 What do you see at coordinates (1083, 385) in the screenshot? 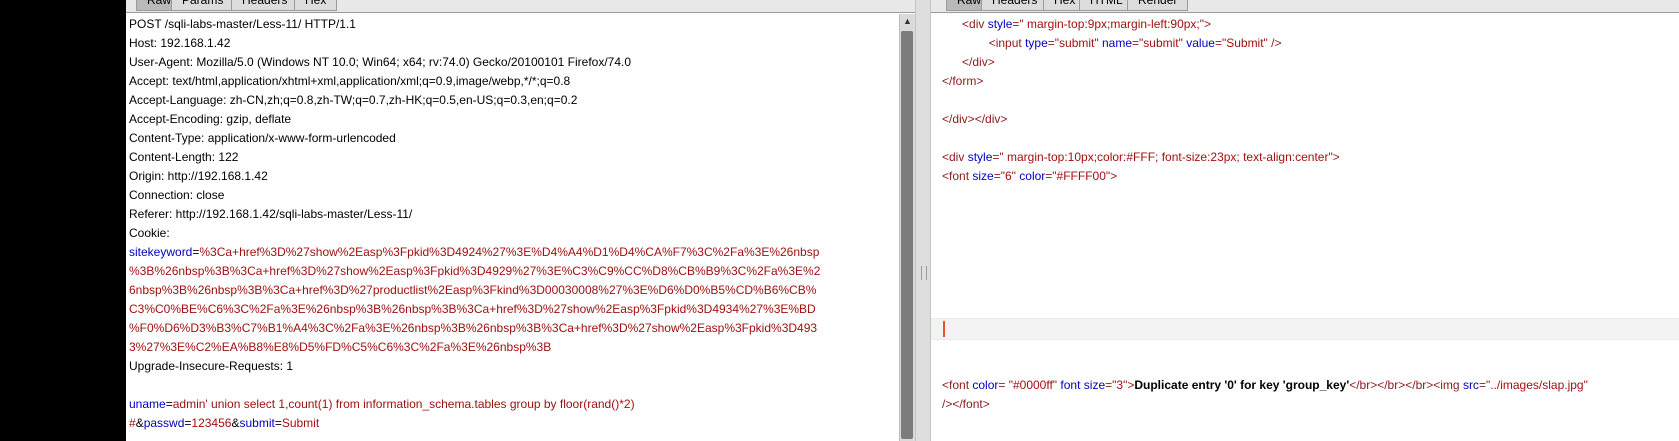
I see `attr: font size` at bounding box center [1083, 385].